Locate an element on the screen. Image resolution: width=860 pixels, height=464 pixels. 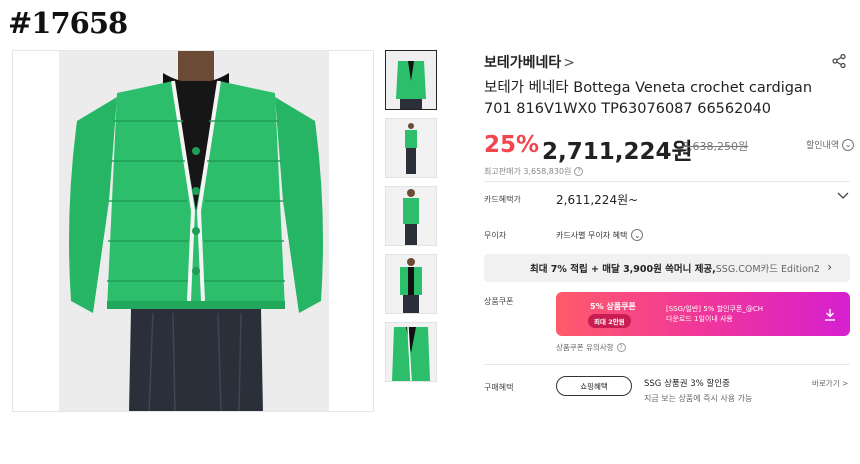
chevron-right-icon: > is located at coordinates (569, 63).